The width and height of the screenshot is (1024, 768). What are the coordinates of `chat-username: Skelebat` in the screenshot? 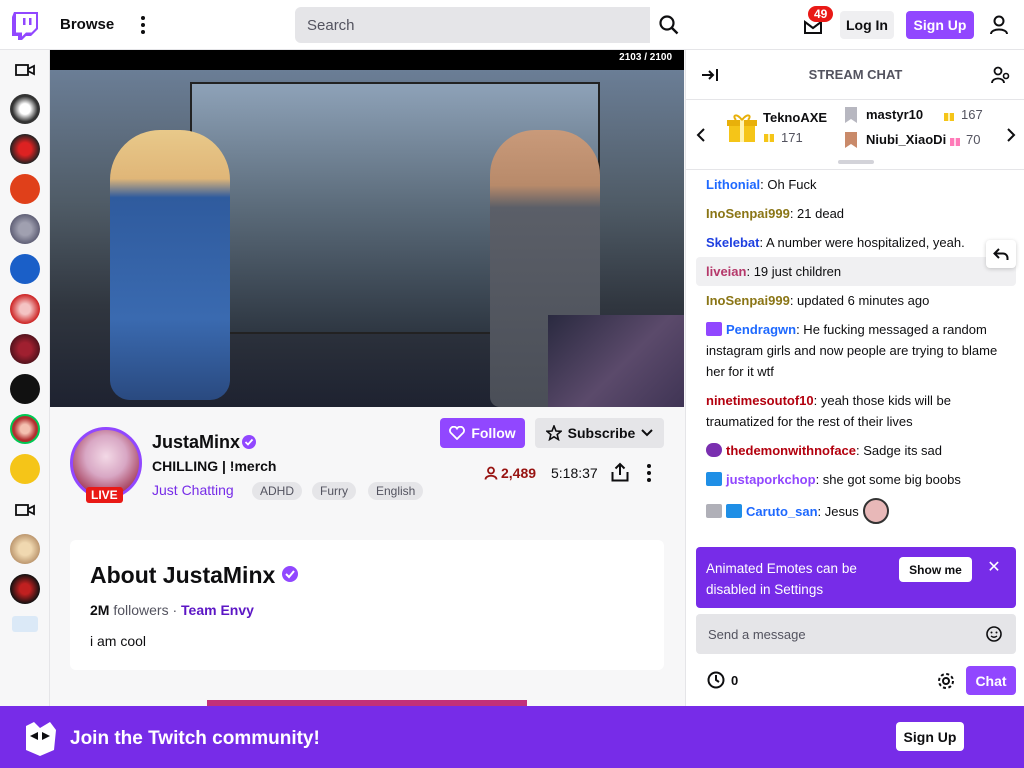 It's located at (732, 242).